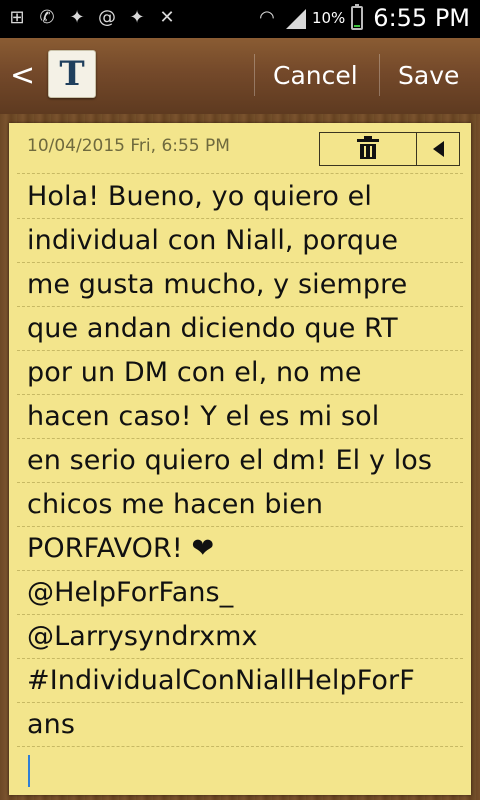 The image size is (480, 800). I want to click on save-button: Save, so click(428, 76).